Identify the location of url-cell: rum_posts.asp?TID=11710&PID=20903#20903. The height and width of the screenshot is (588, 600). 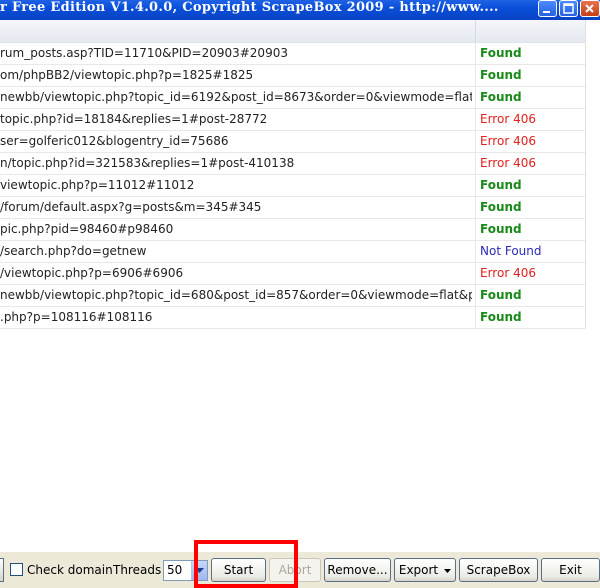
(144, 53).